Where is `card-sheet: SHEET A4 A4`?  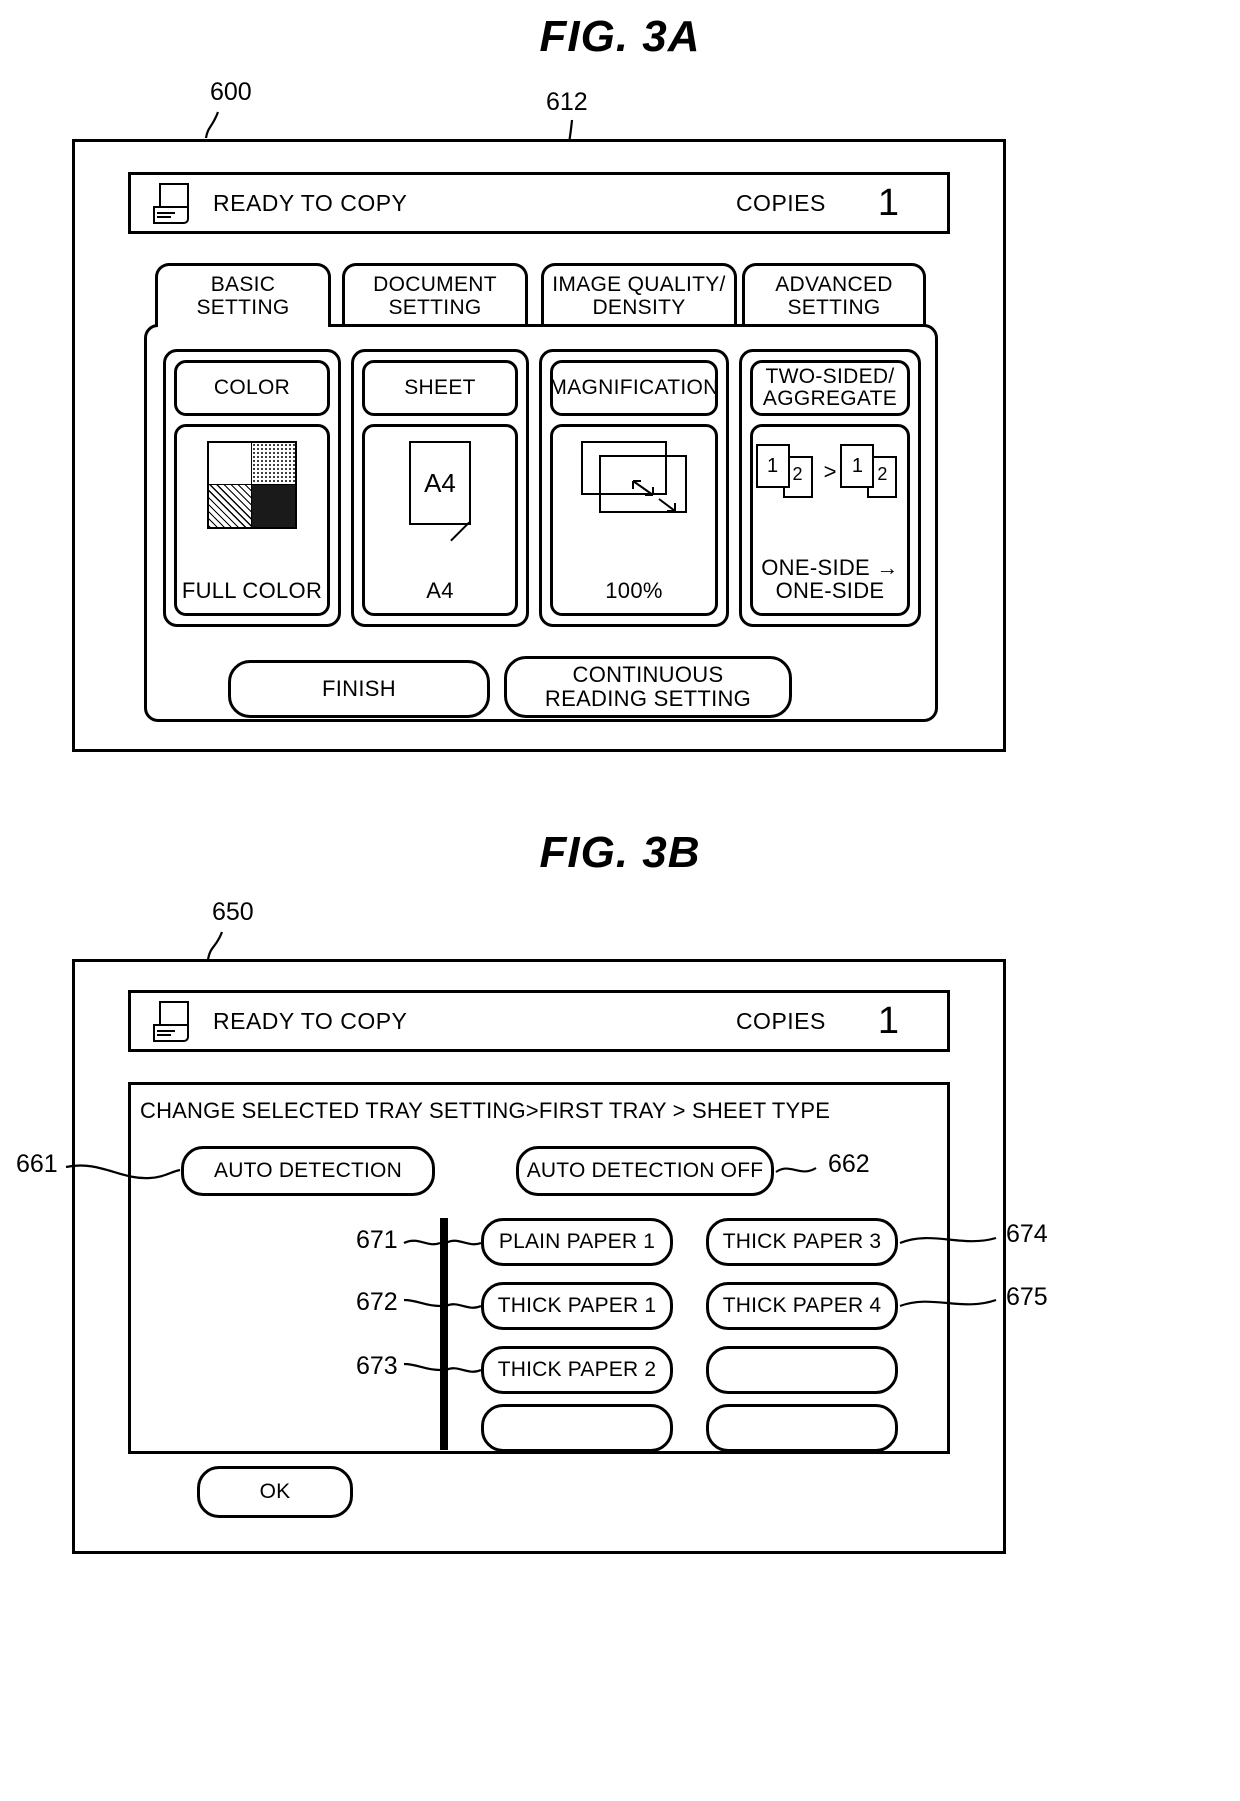 card-sheet: SHEET A4 A4 is located at coordinates (440, 488).